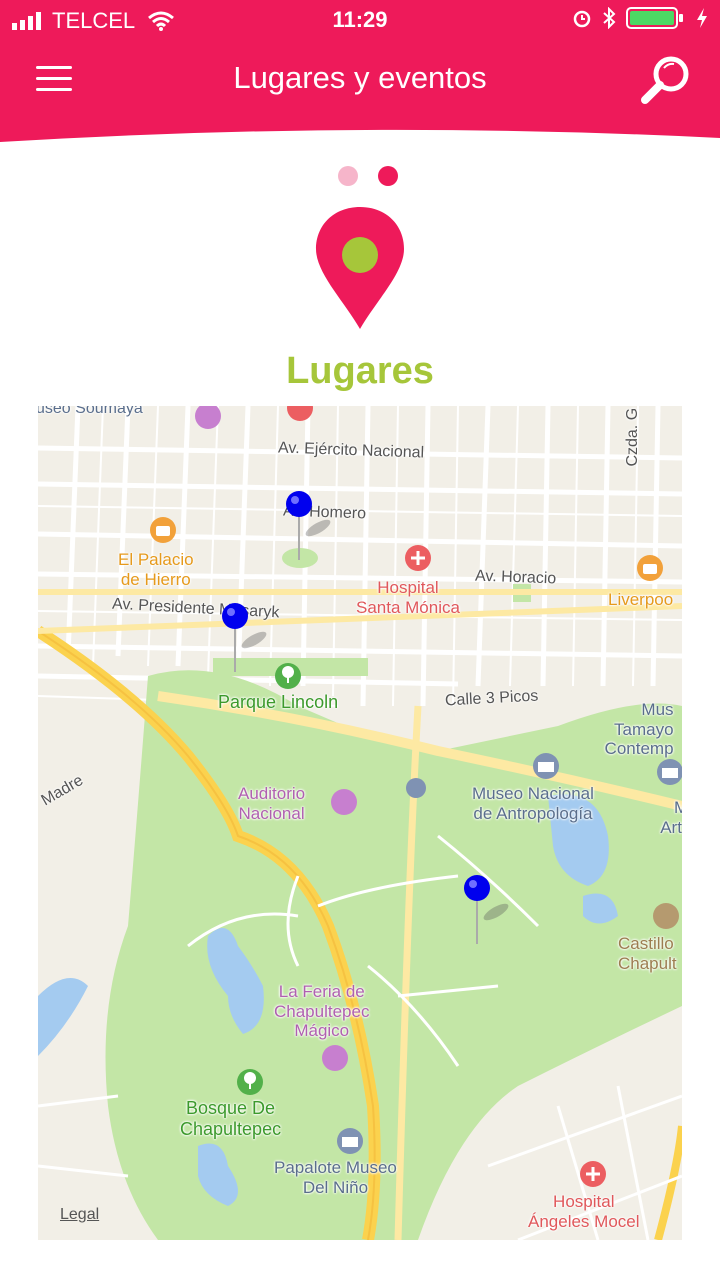 This screenshot has height=1280, width=720. What do you see at coordinates (271, 813) in the screenshot?
I see `poi-label-line: Nacional` at bounding box center [271, 813].